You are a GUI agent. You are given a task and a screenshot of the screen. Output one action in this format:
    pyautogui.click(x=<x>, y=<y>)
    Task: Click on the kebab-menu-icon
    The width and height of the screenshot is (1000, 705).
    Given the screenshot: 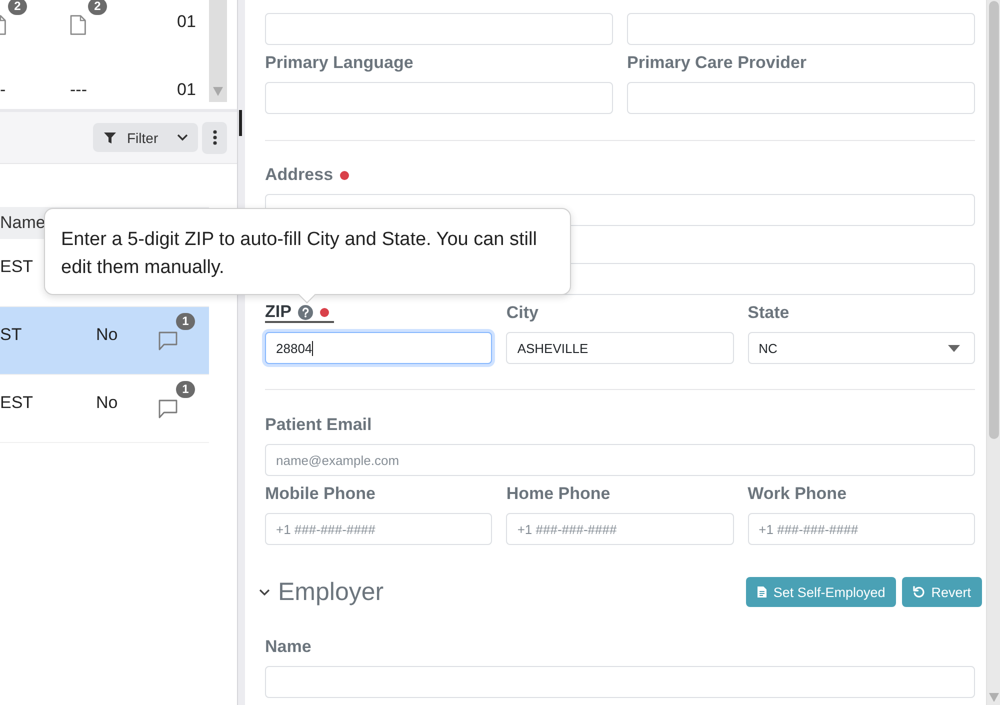 What is the action you would take?
    pyautogui.click(x=214, y=137)
    